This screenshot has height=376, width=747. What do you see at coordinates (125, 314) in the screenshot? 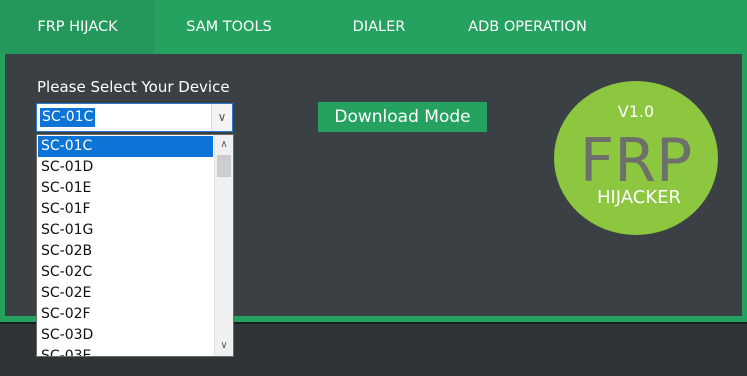
I see `list-item: SC-02F` at bounding box center [125, 314].